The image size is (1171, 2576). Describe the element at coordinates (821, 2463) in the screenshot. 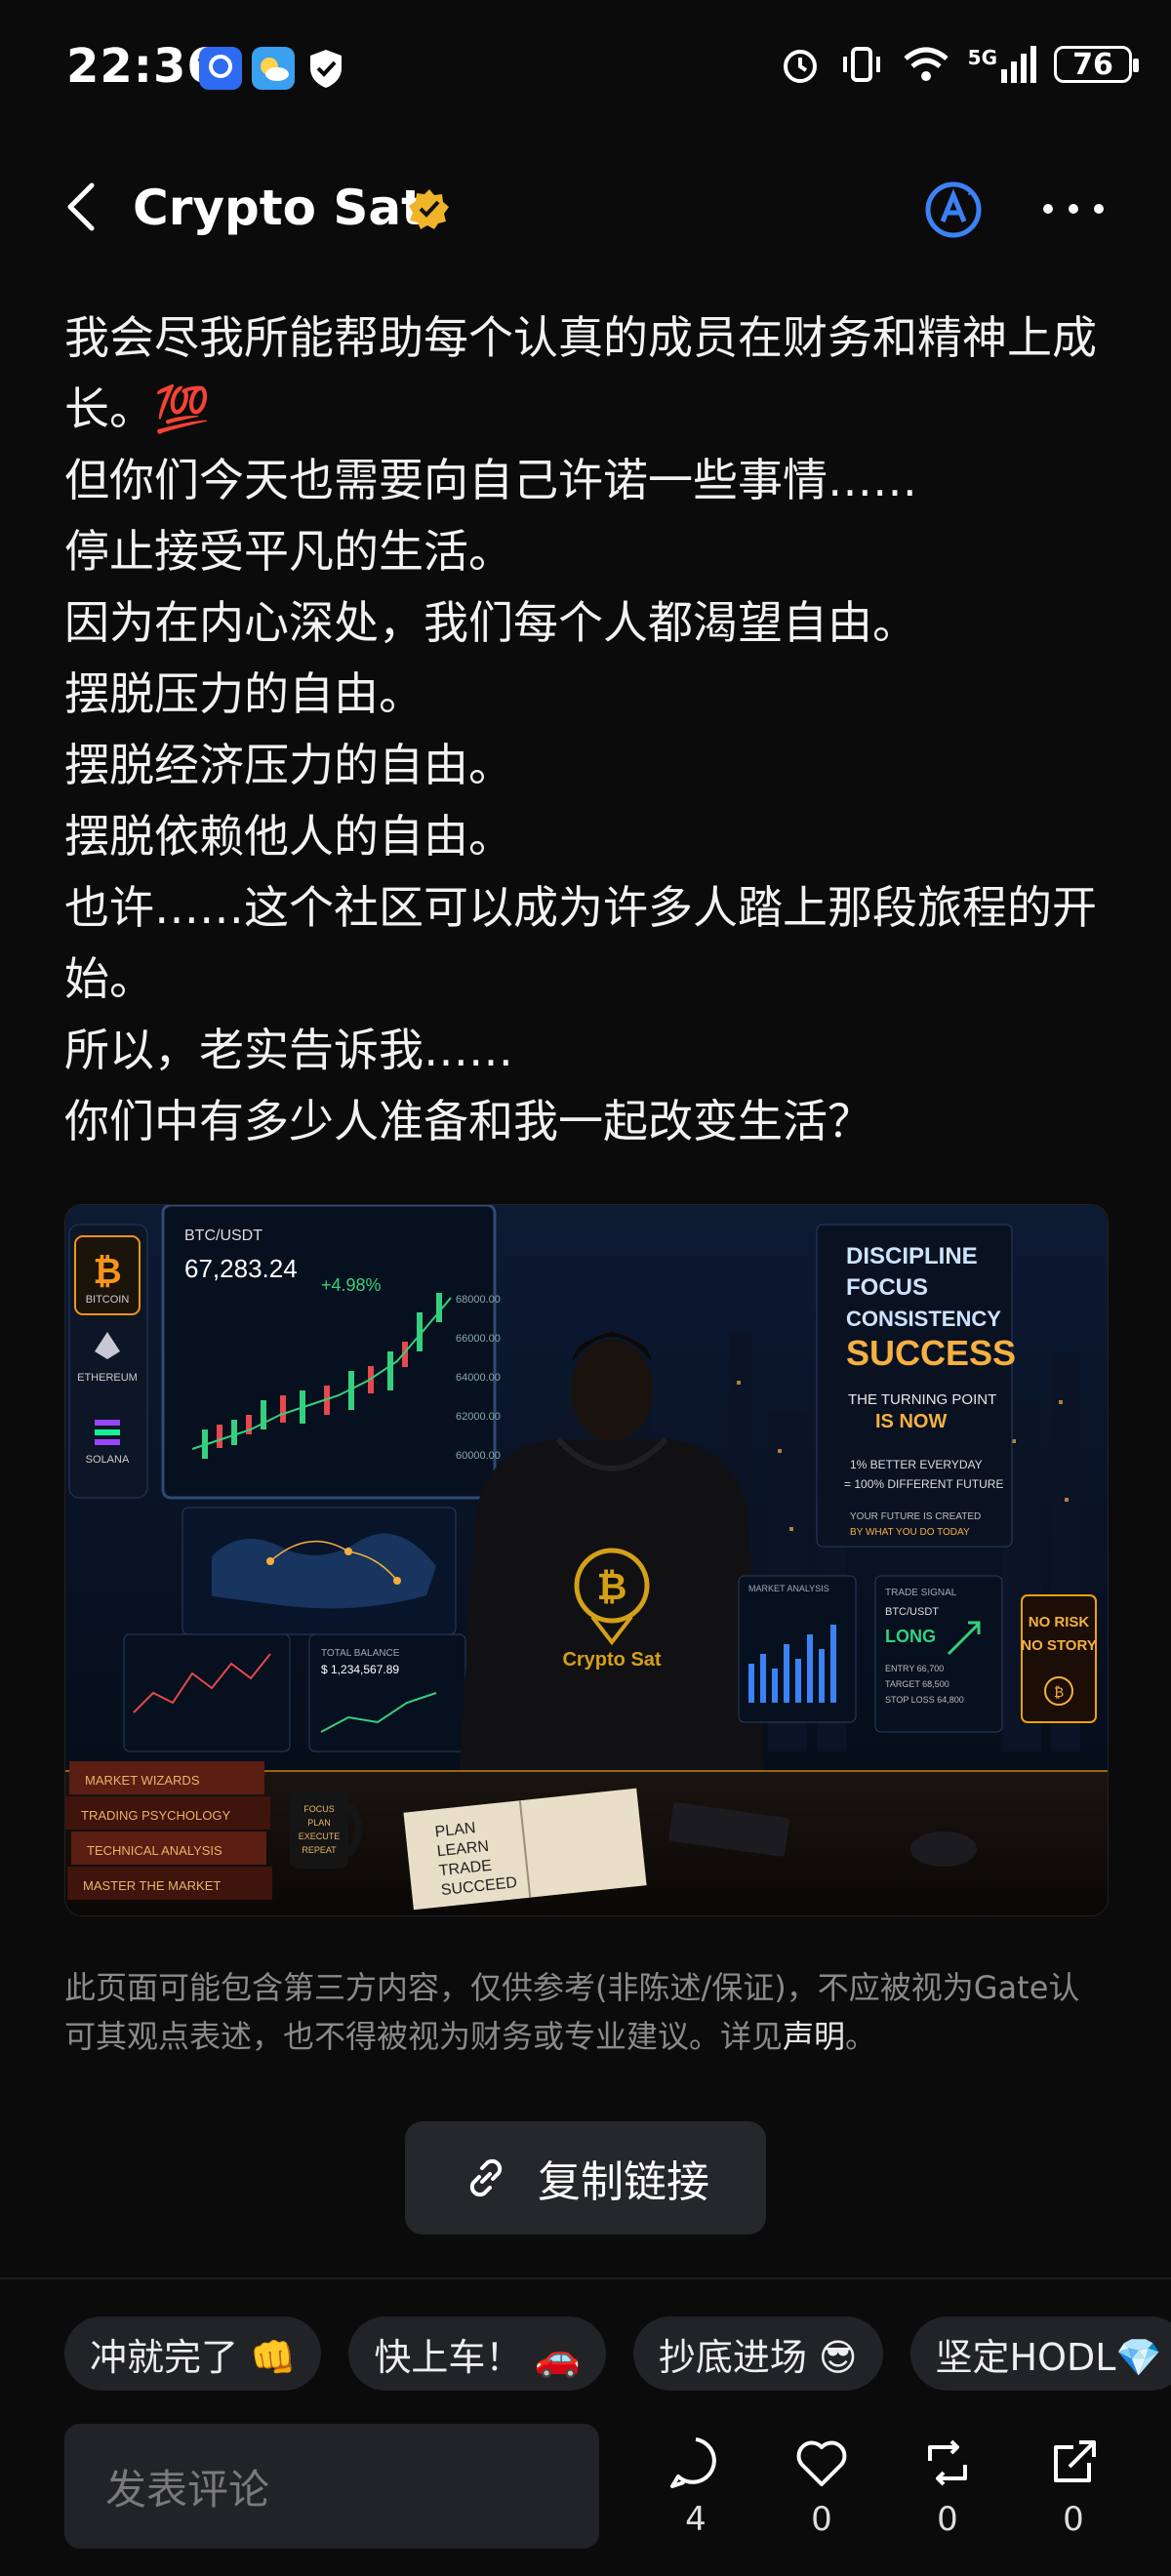

I see `heart-icon` at that location.